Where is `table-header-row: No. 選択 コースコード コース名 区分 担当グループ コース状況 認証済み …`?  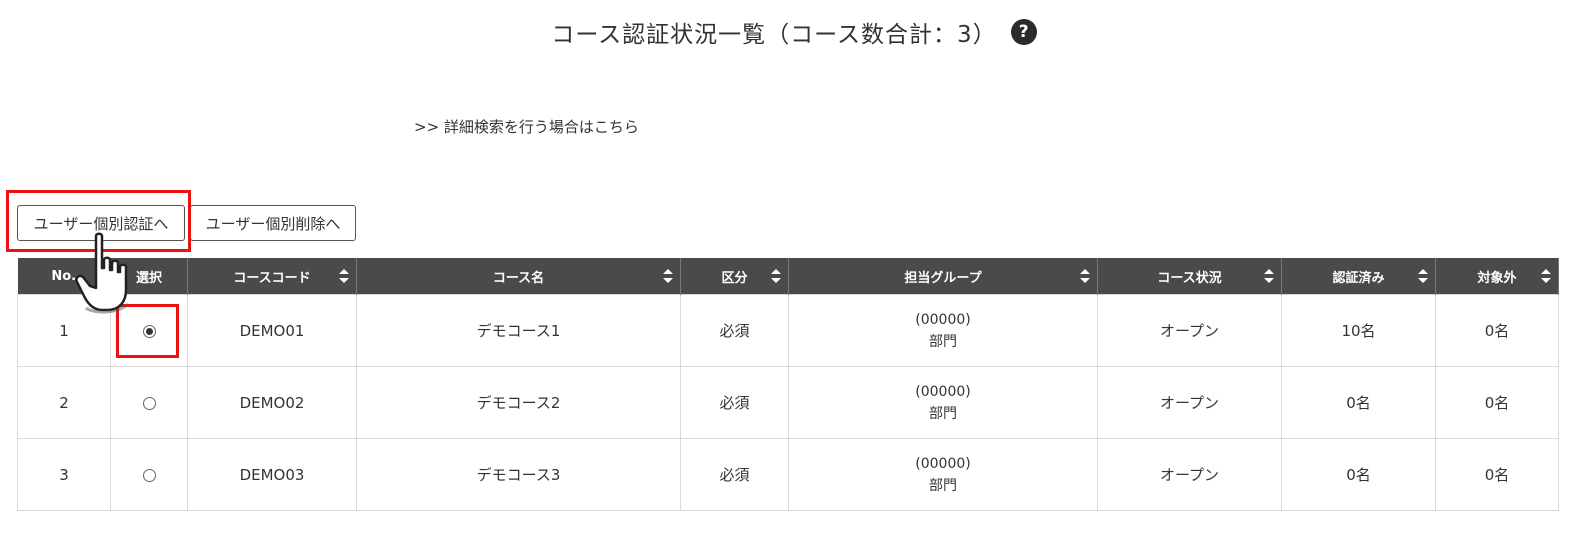 table-header-row: No. 選択 コースコード コース名 区分 担当グループ コース状況 認証済み … is located at coordinates (788, 276).